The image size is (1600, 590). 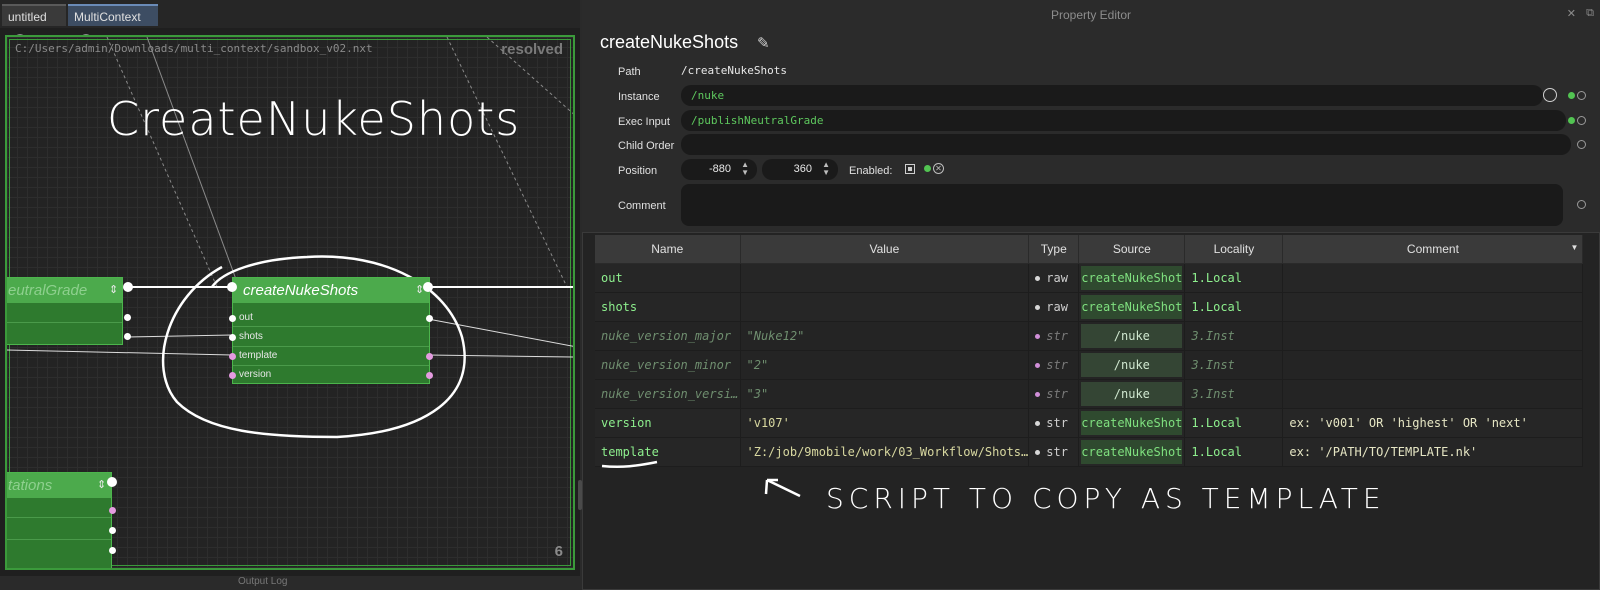 I want to click on instance-field: /nuke, so click(x=1112, y=95).